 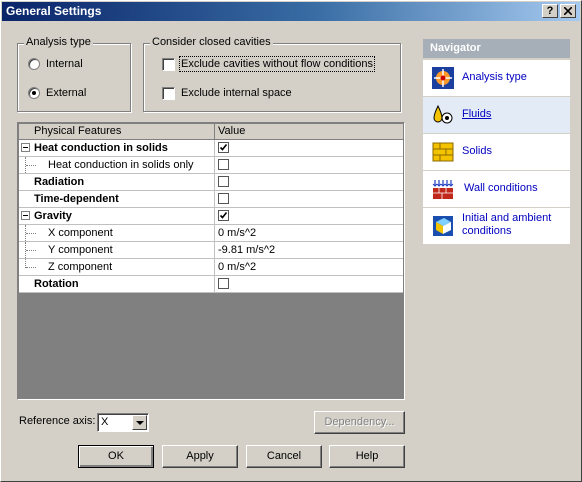 I want to click on window-title: General Settings, so click(x=54, y=11).